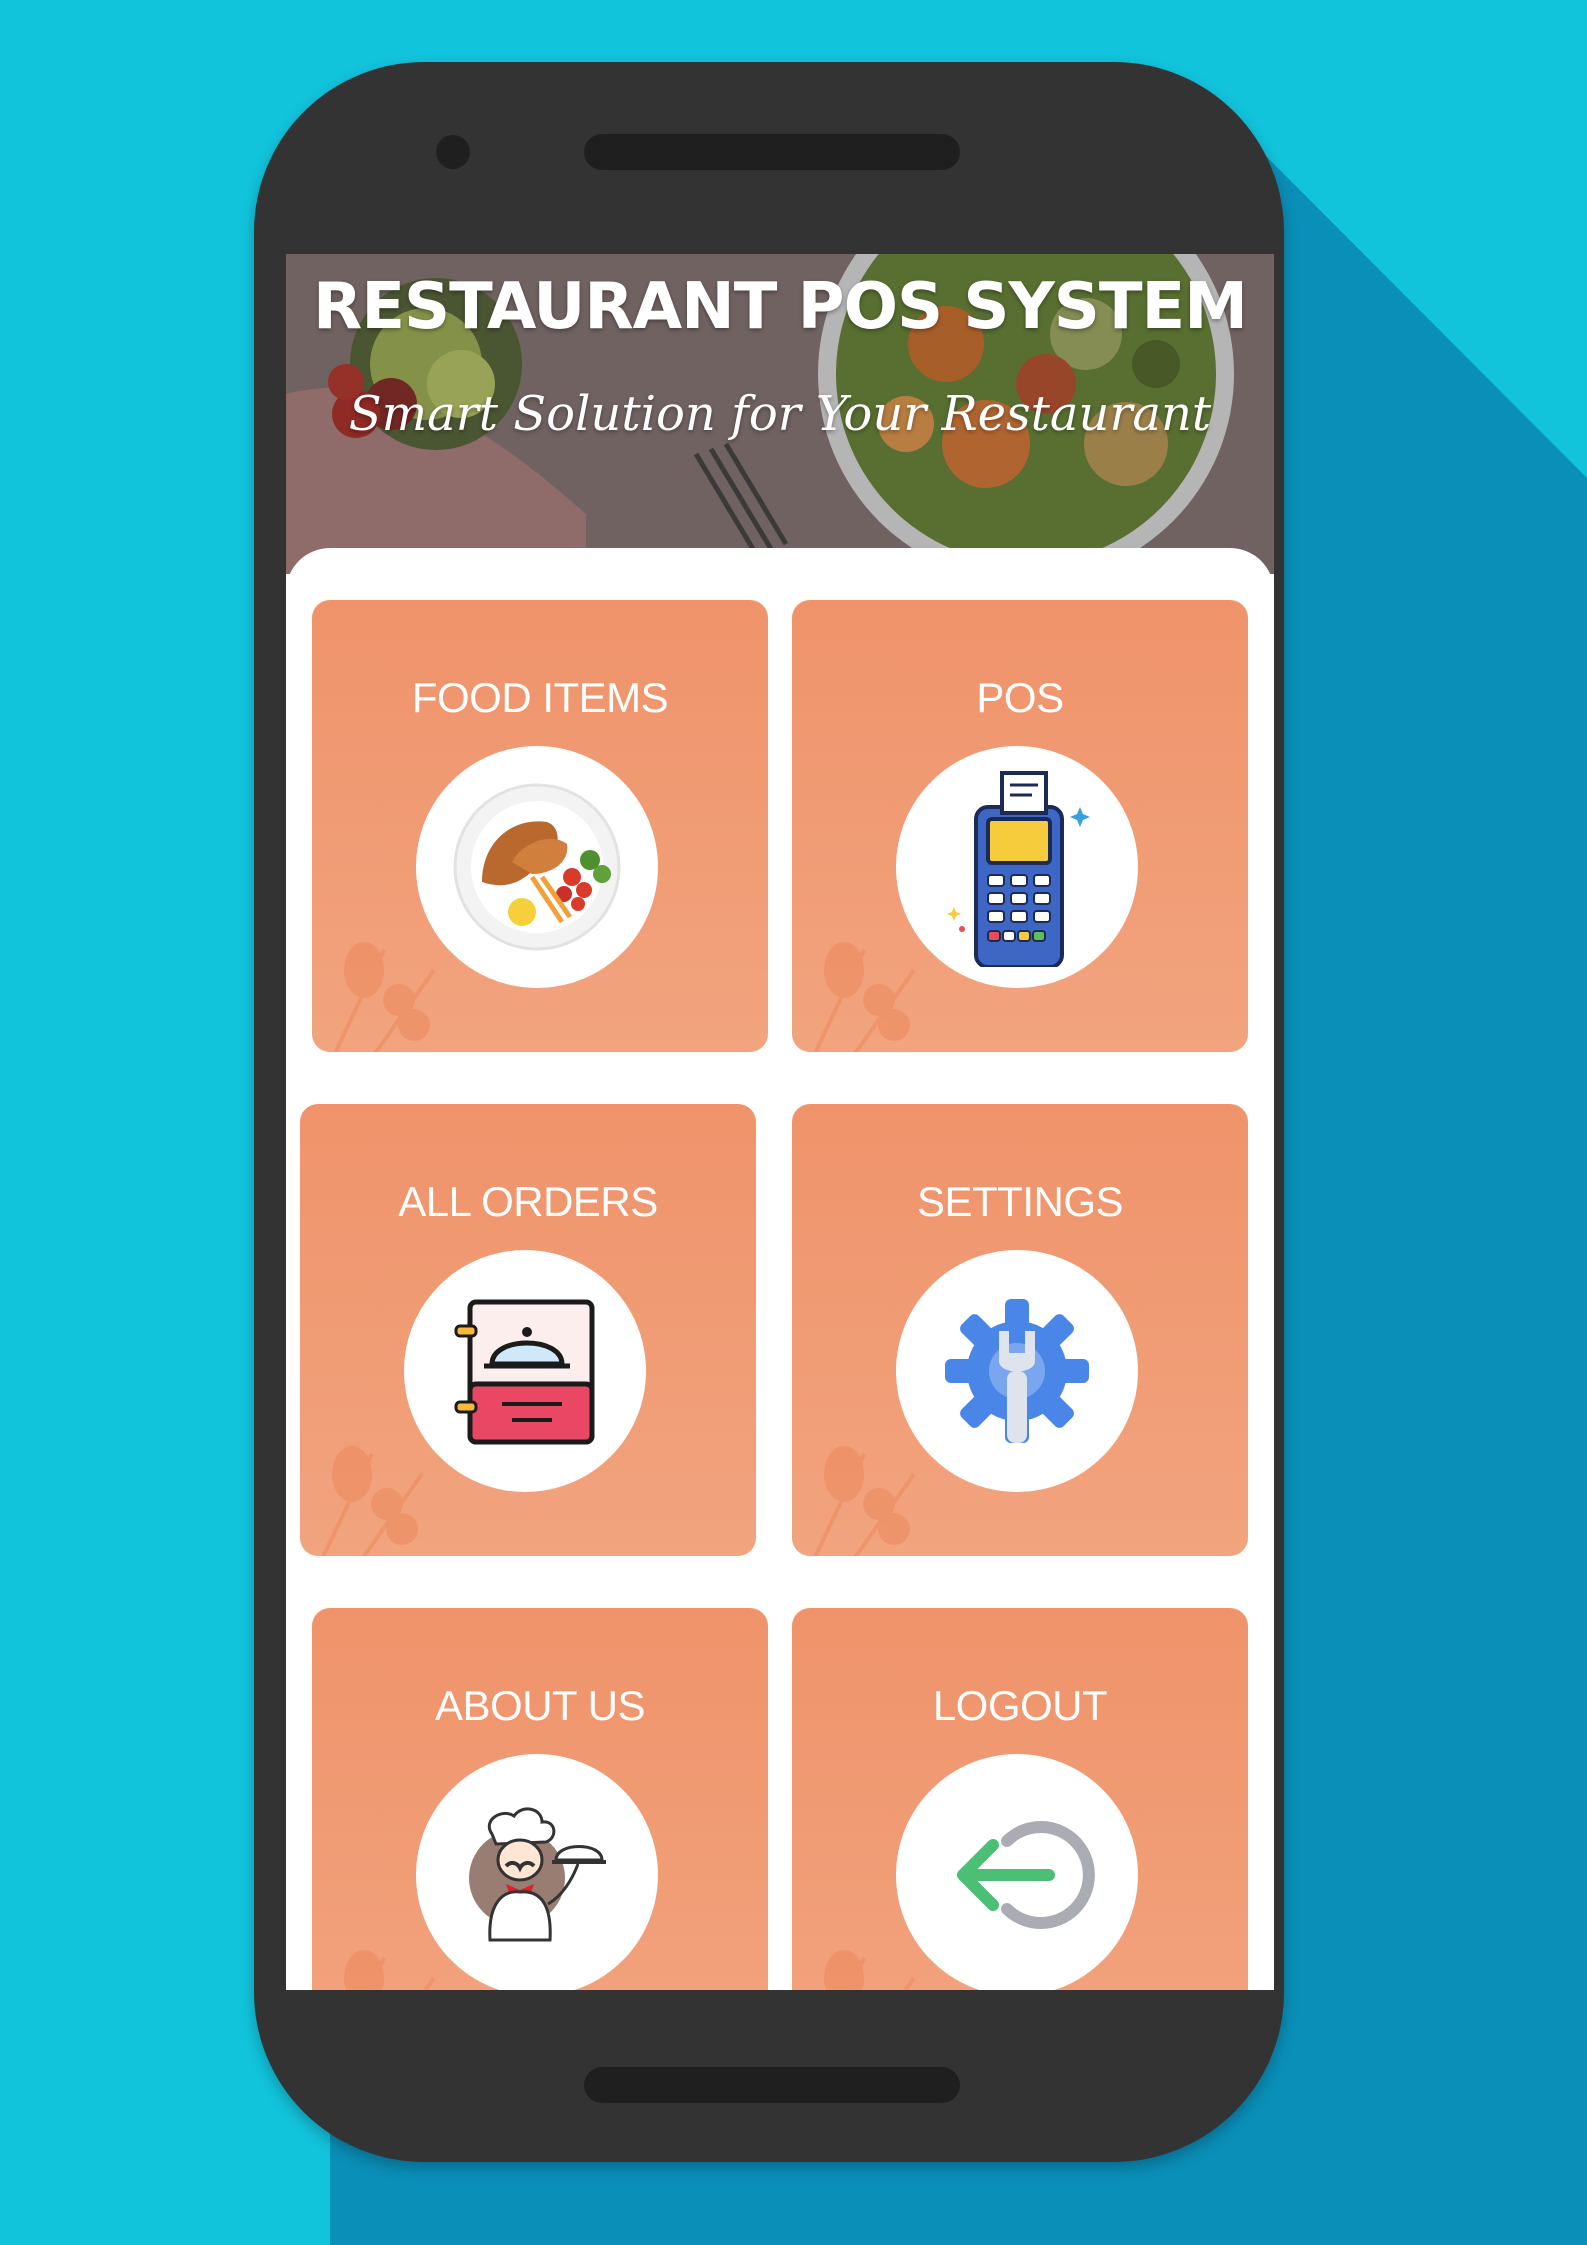  Describe the element at coordinates (772, 152) in the screenshot. I see `phone-speaker` at that location.